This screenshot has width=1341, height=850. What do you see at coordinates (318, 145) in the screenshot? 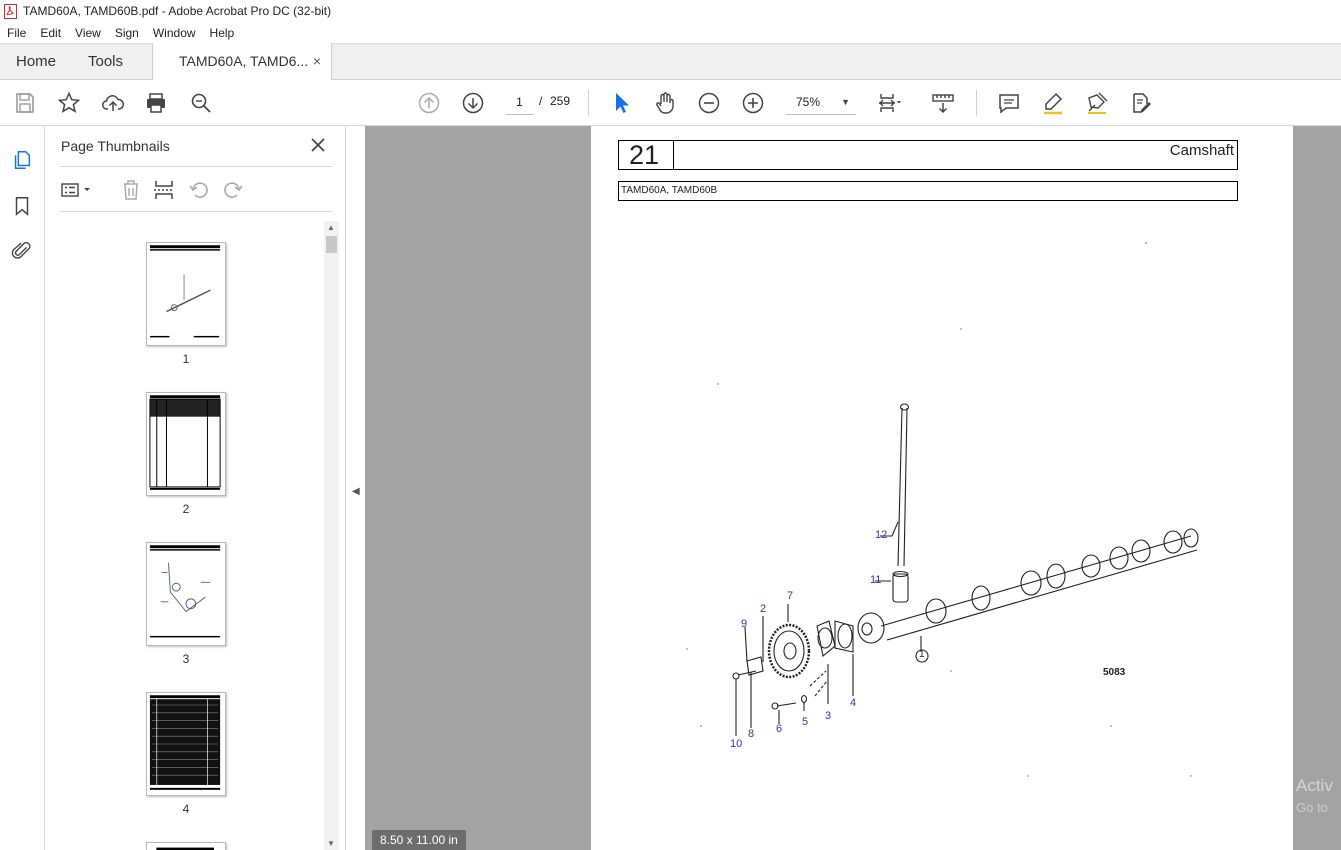
I see `close-icon` at bounding box center [318, 145].